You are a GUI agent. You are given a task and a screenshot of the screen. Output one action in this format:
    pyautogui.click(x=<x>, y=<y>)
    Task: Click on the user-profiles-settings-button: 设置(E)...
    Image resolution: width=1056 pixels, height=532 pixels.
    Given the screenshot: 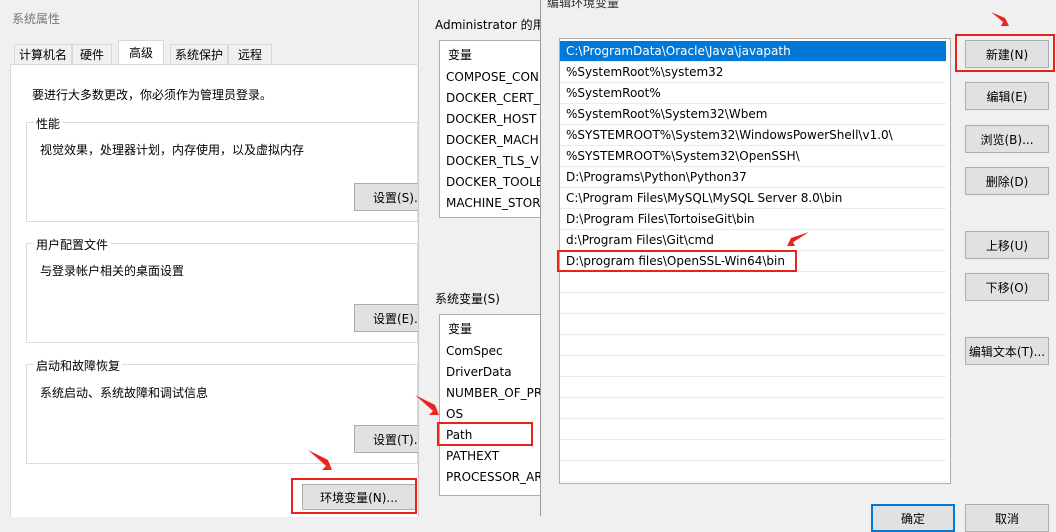 What is the action you would take?
    pyautogui.click(x=389, y=318)
    